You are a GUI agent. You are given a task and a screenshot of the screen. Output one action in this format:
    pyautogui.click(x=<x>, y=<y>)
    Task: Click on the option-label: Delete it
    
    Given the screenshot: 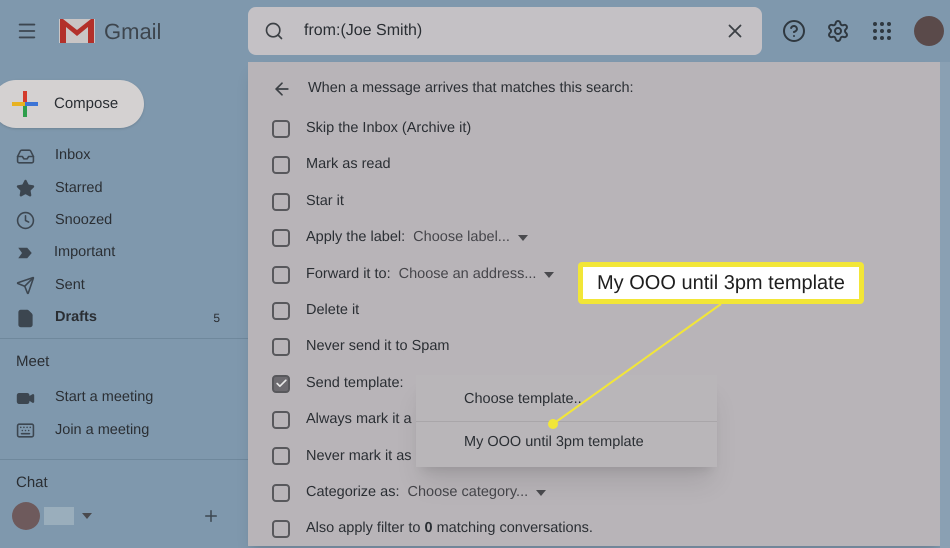 What is the action you would take?
    pyautogui.click(x=333, y=310)
    